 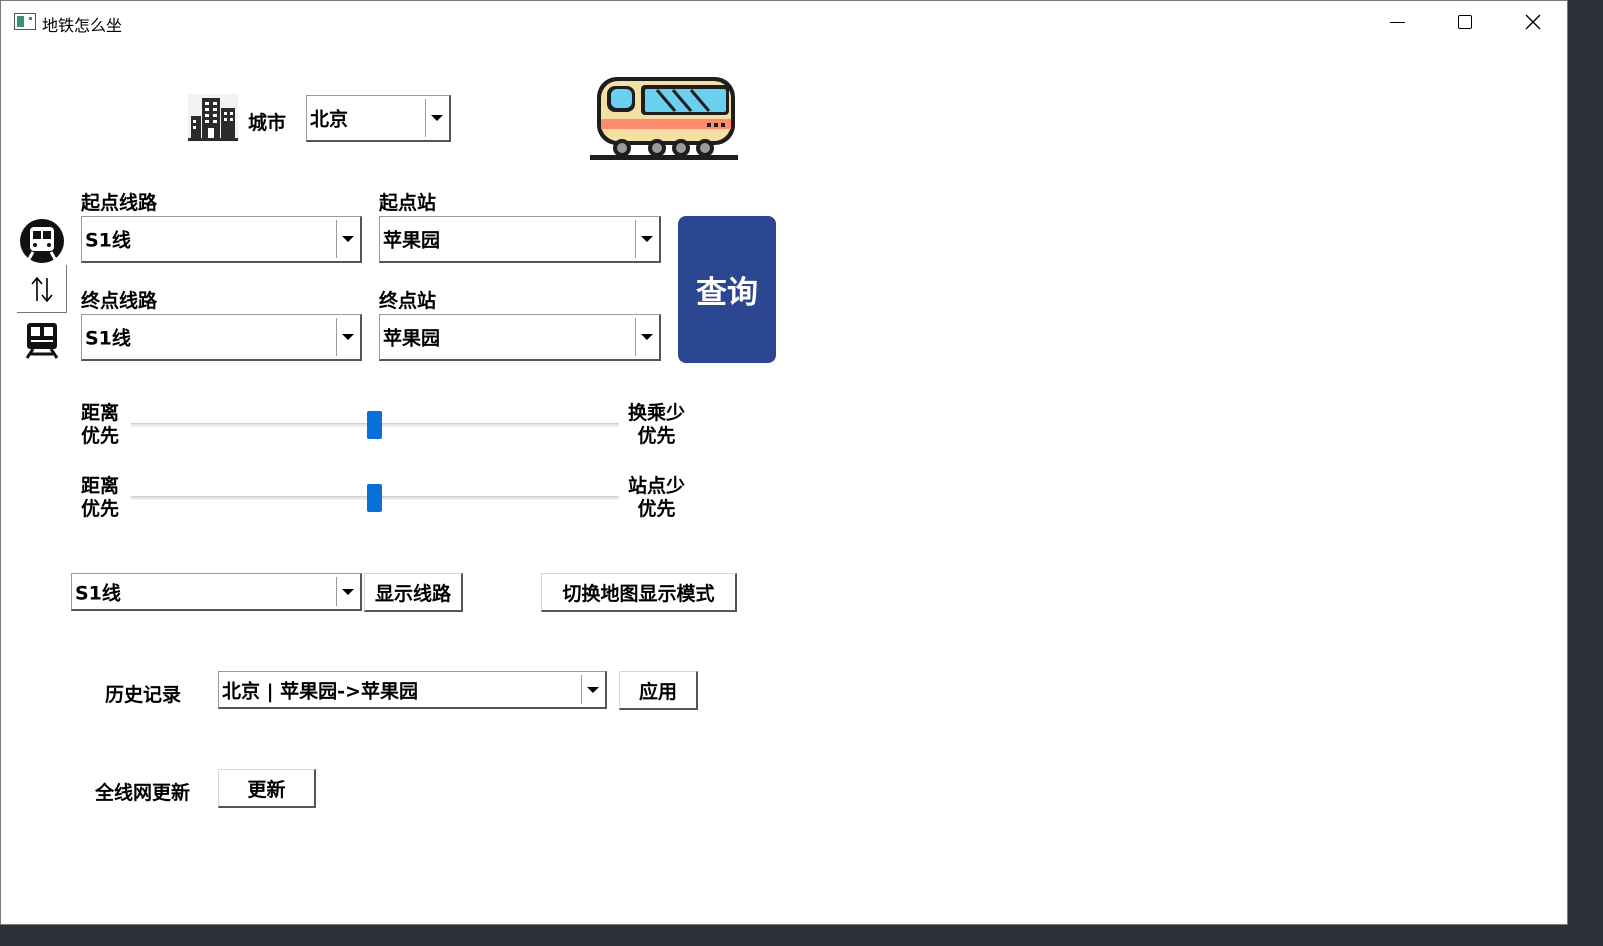 I want to click on slider1-right-label: 换乘少 优先, so click(x=656, y=425).